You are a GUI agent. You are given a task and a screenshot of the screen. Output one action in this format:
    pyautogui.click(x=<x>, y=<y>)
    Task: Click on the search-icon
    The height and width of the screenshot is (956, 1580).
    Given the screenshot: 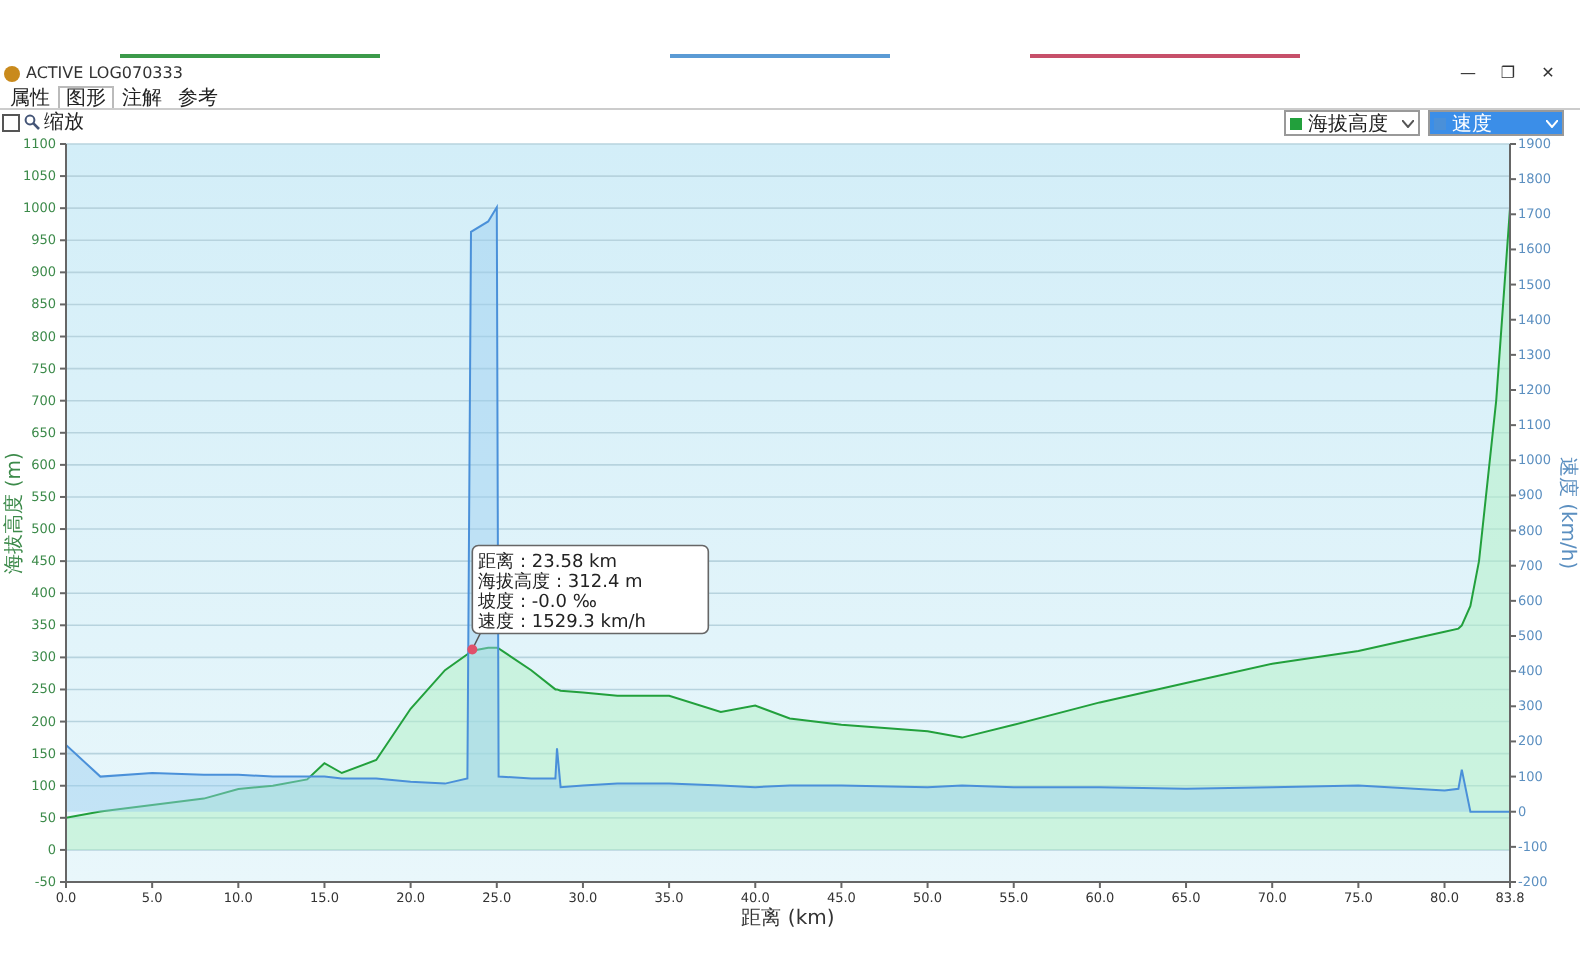 What is the action you would take?
    pyautogui.click(x=32, y=122)
    